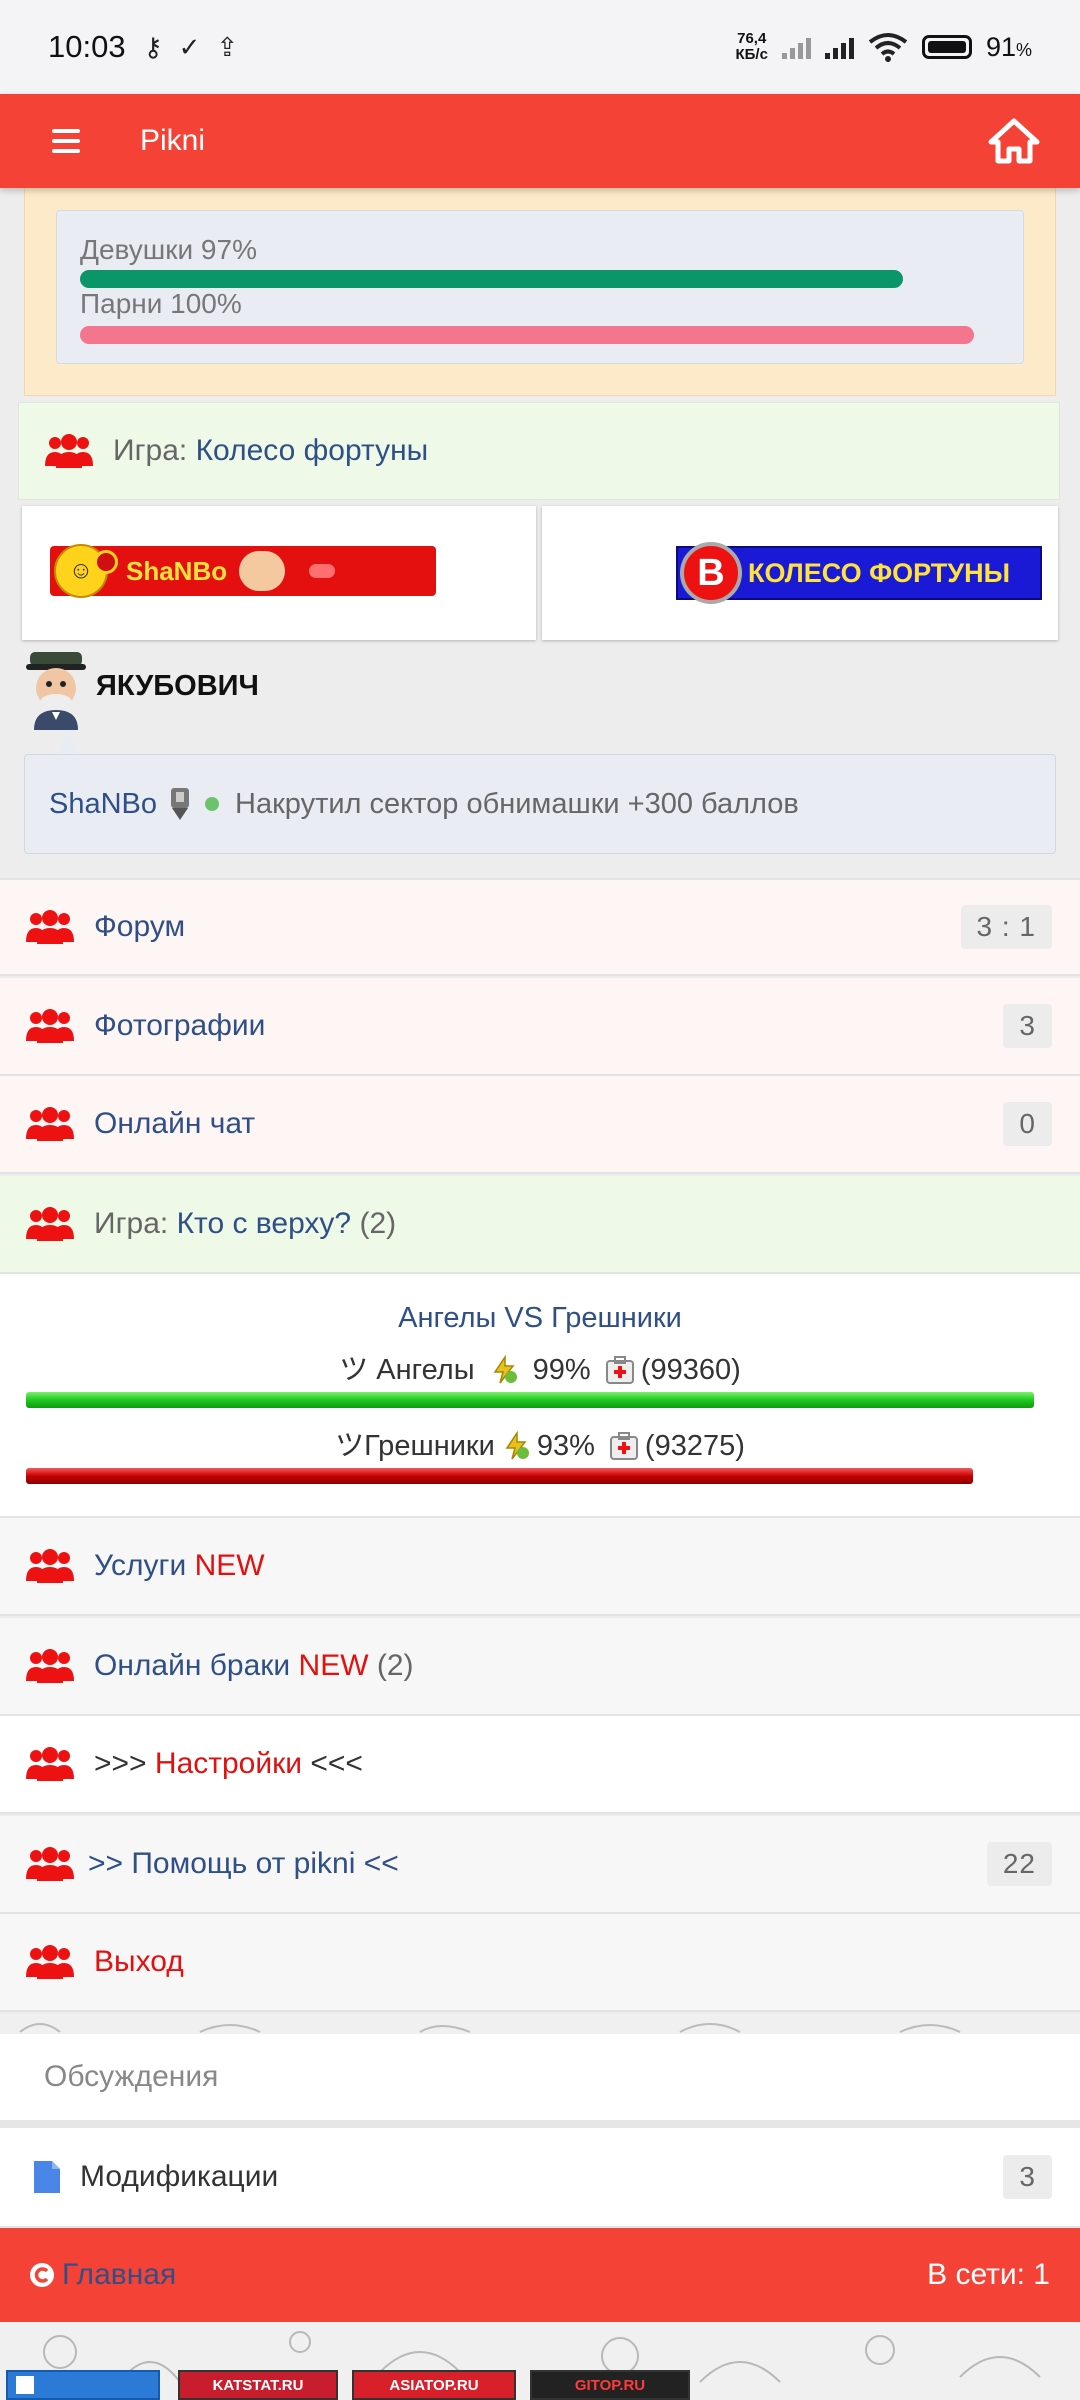  What do you see at coordinates (180, 1025) in the screenshot?
I see `menu-item-label: Фотографии` at bounding box center [180, 1025].